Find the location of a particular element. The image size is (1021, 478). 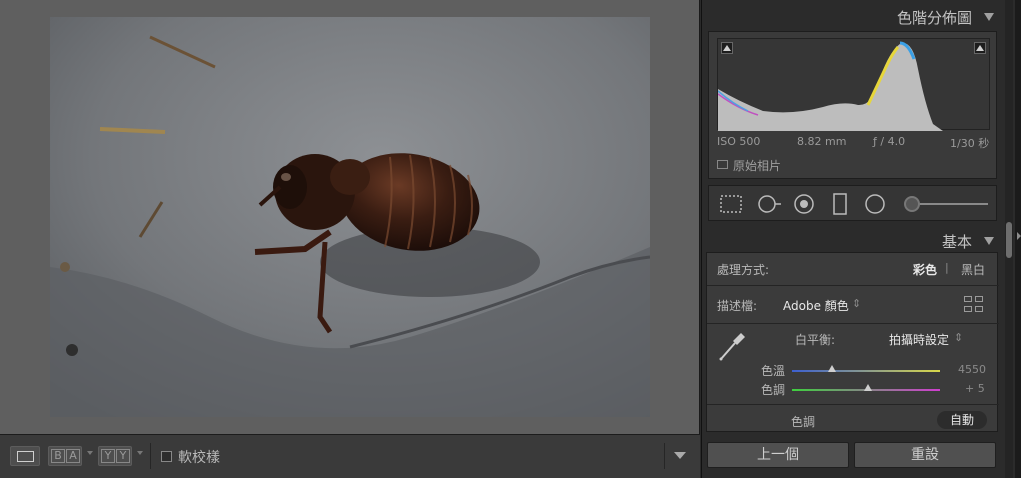

reset-button: 重設 is located at coordinates (925, 455).